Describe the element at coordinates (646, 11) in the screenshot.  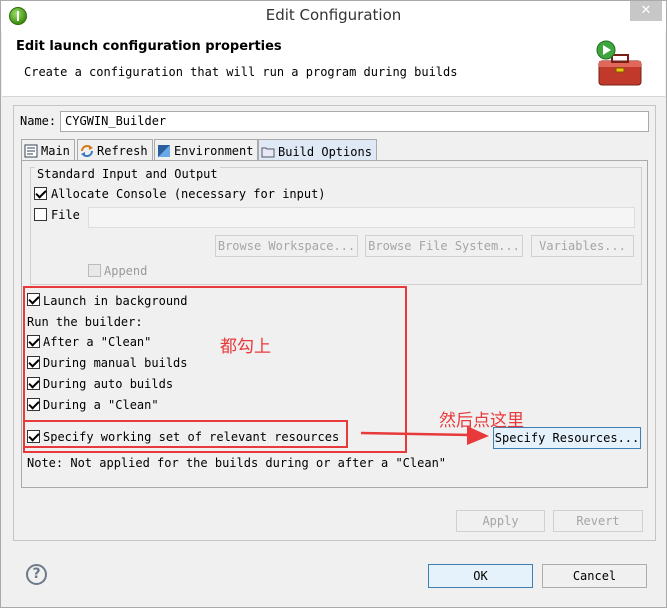
I see `close-button: ✕` at that location.